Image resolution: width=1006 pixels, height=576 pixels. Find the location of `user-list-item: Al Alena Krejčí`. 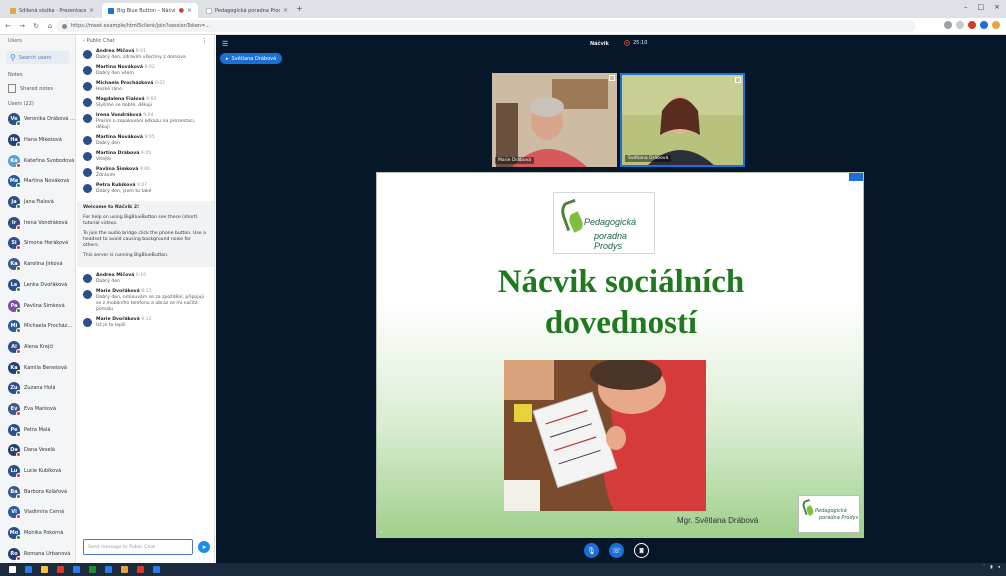

user-list-item: Al Alena Krejčí is located at coordinates (37, 347).